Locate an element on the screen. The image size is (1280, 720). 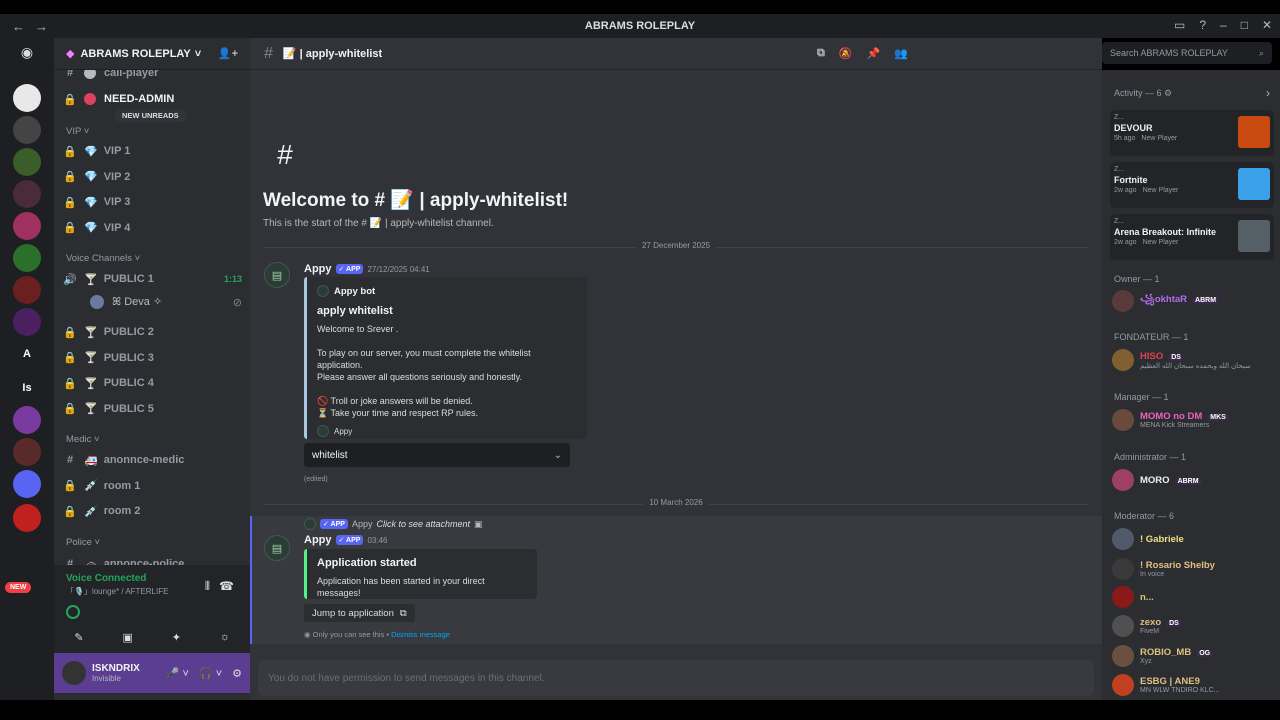
settings-icon: ⚙ is located at coordinates (237, 673).